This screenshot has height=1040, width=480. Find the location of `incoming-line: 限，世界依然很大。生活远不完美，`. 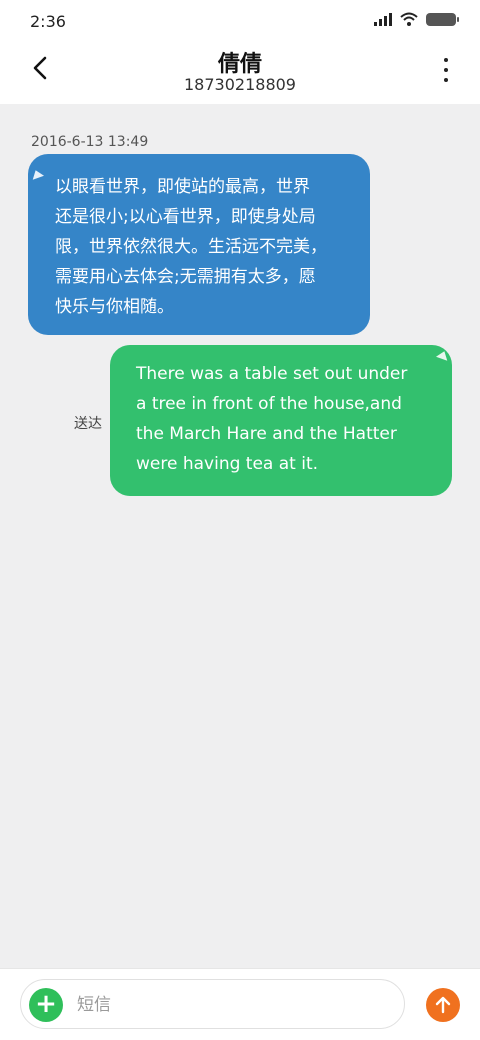

incoming-line: 限，世界依然很大。生活远不完美， is located at coordinates (191, 247).